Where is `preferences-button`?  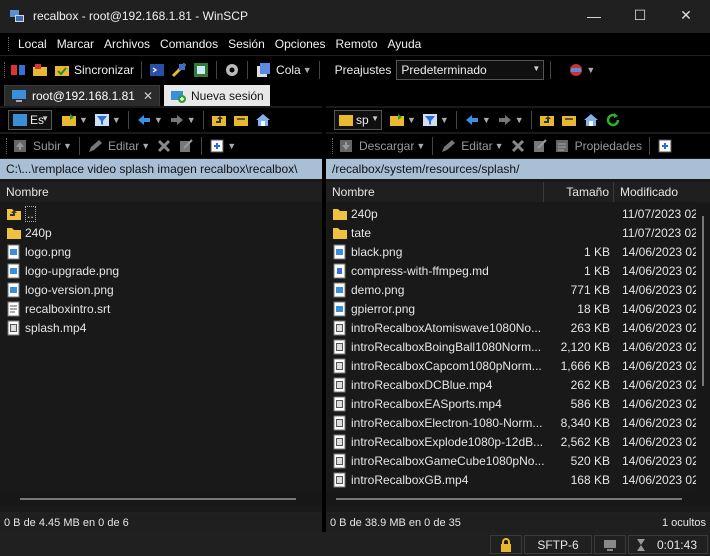 preferences-button is located at coordinates (232, 70).